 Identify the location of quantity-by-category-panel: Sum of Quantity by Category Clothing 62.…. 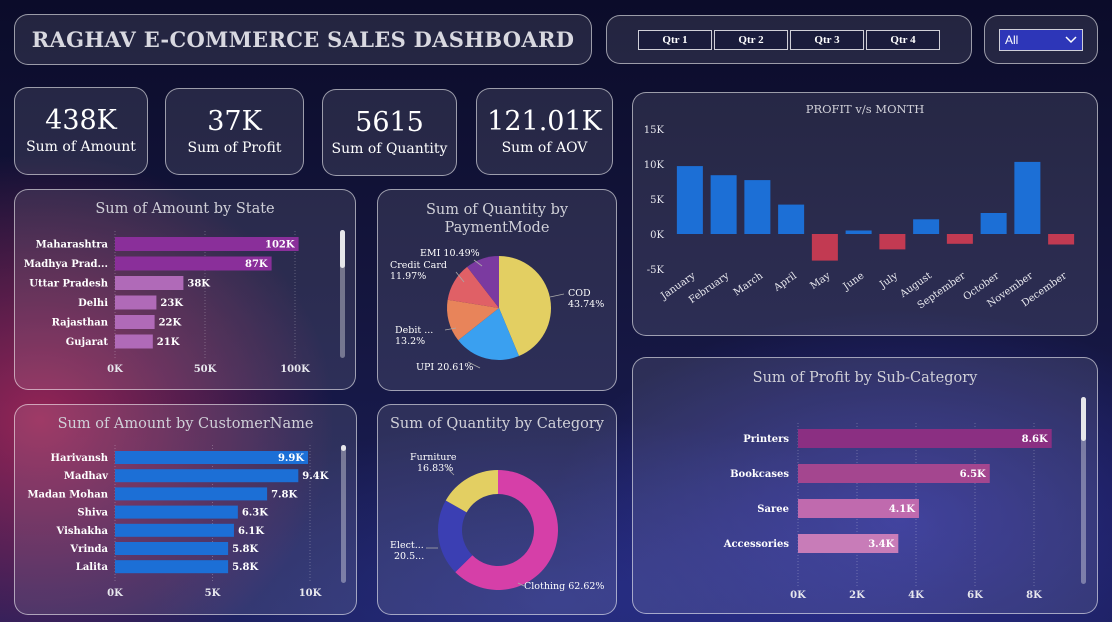
(497, 509).